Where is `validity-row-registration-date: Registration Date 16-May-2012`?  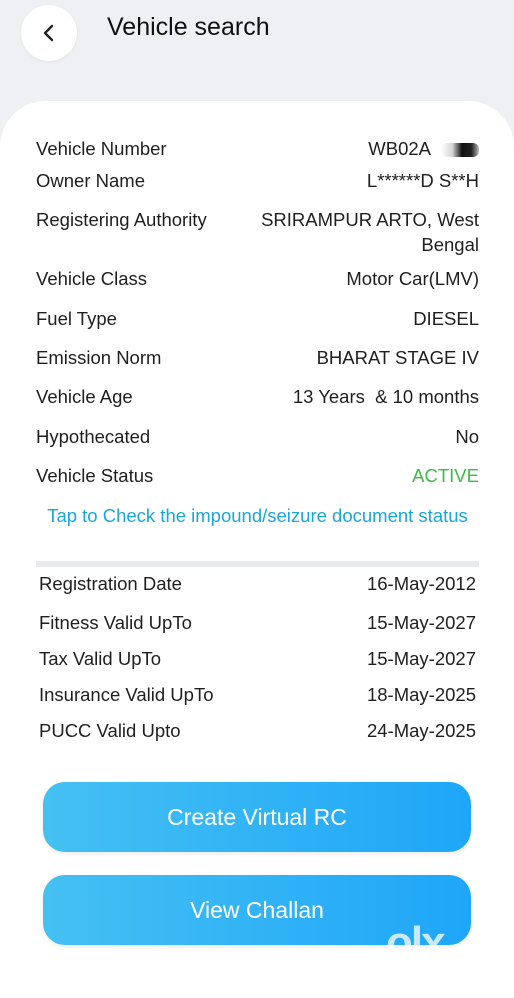
validity-row-registration-date: Registration Date 16-May-2012 is located at coordinates (257, 584).